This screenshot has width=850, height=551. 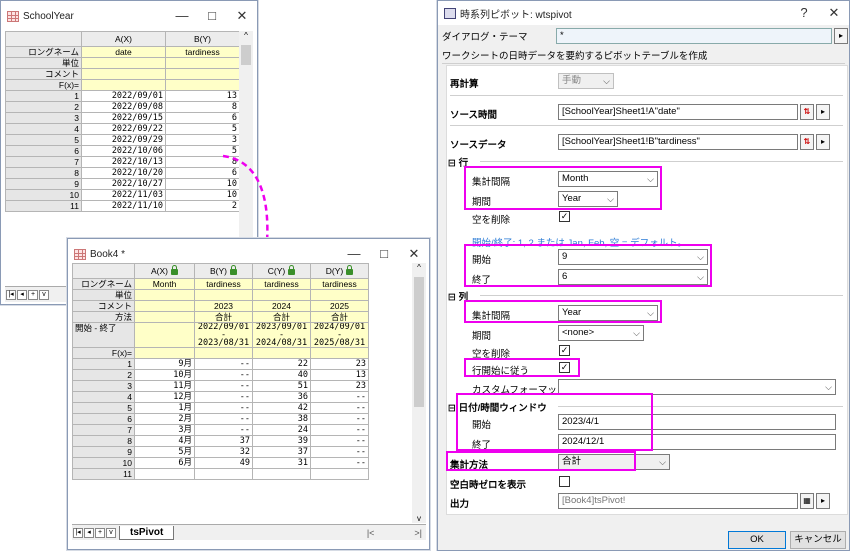 I want to click on prev-sheet-icon: ◂, so click(x=22, y=294).